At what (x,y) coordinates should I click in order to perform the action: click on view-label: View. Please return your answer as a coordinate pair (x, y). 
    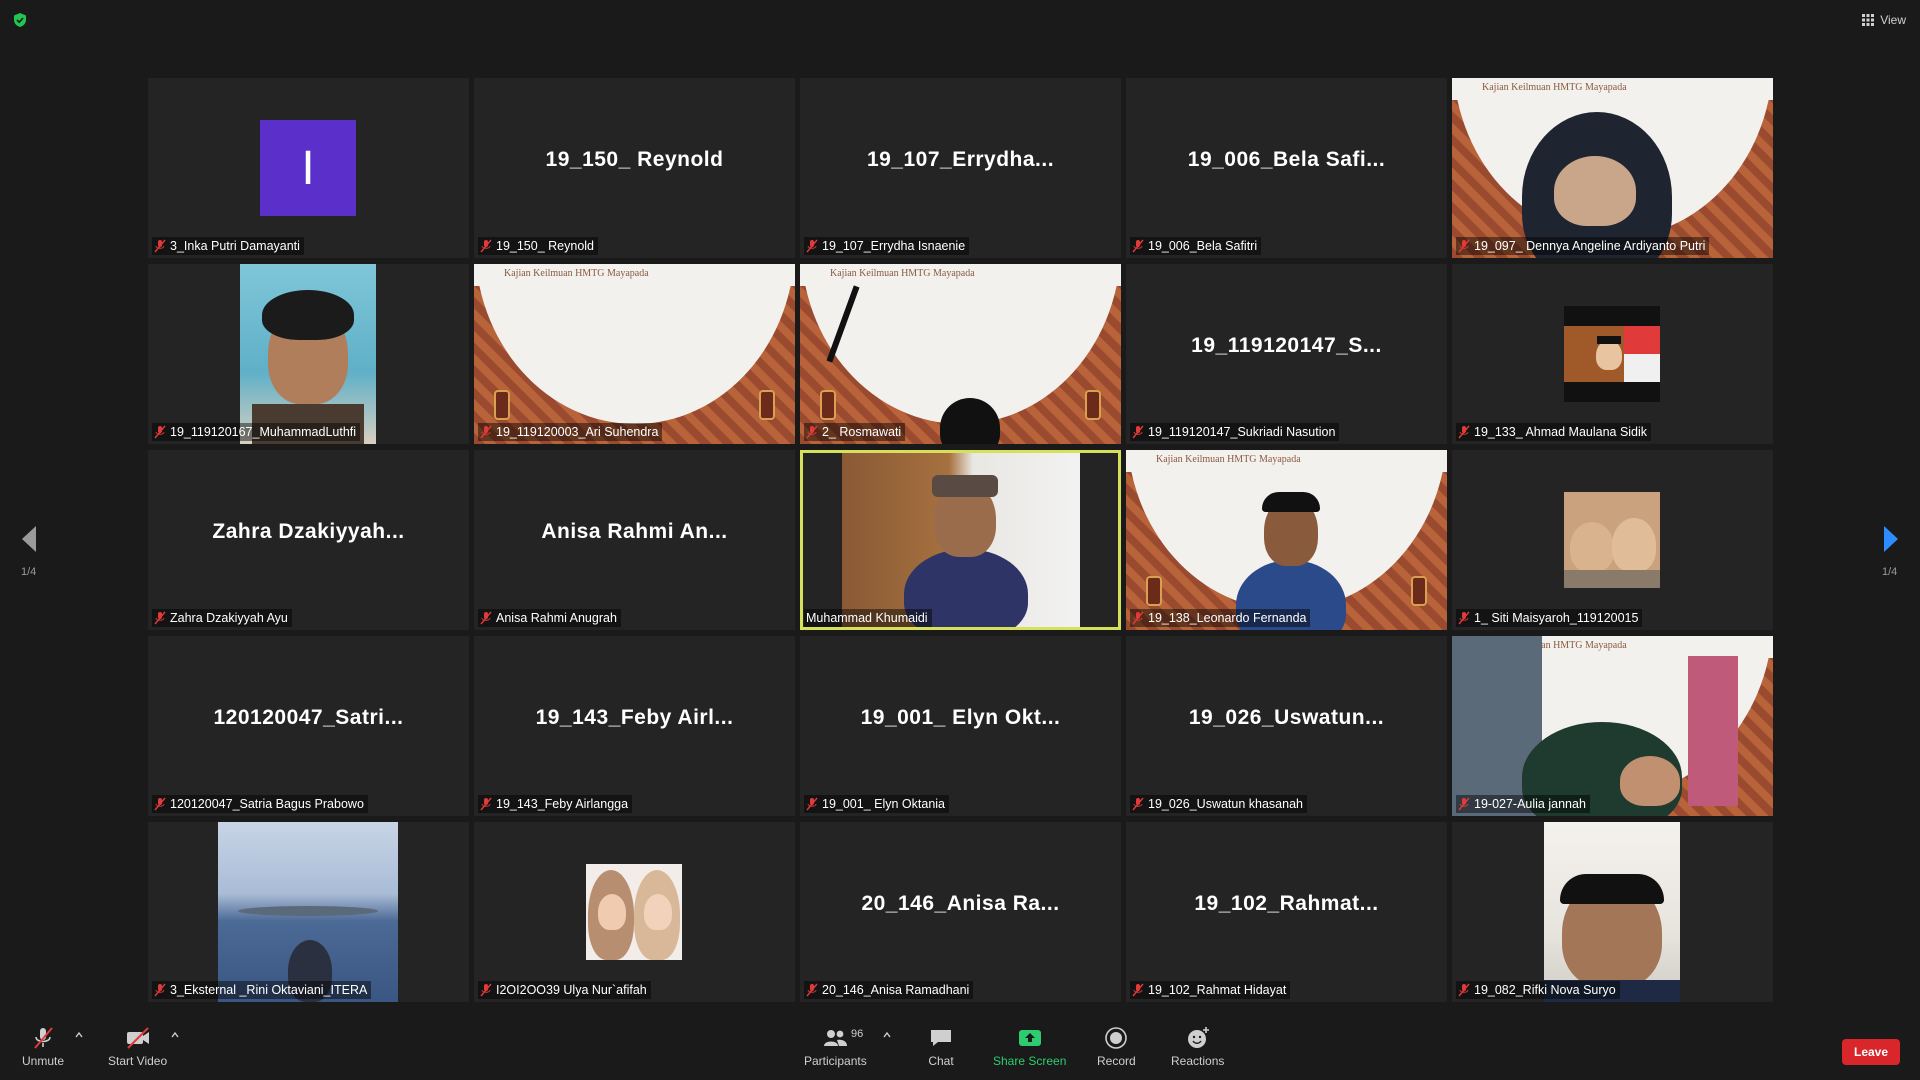
    Looking at the image, I should click on (1893, 20).